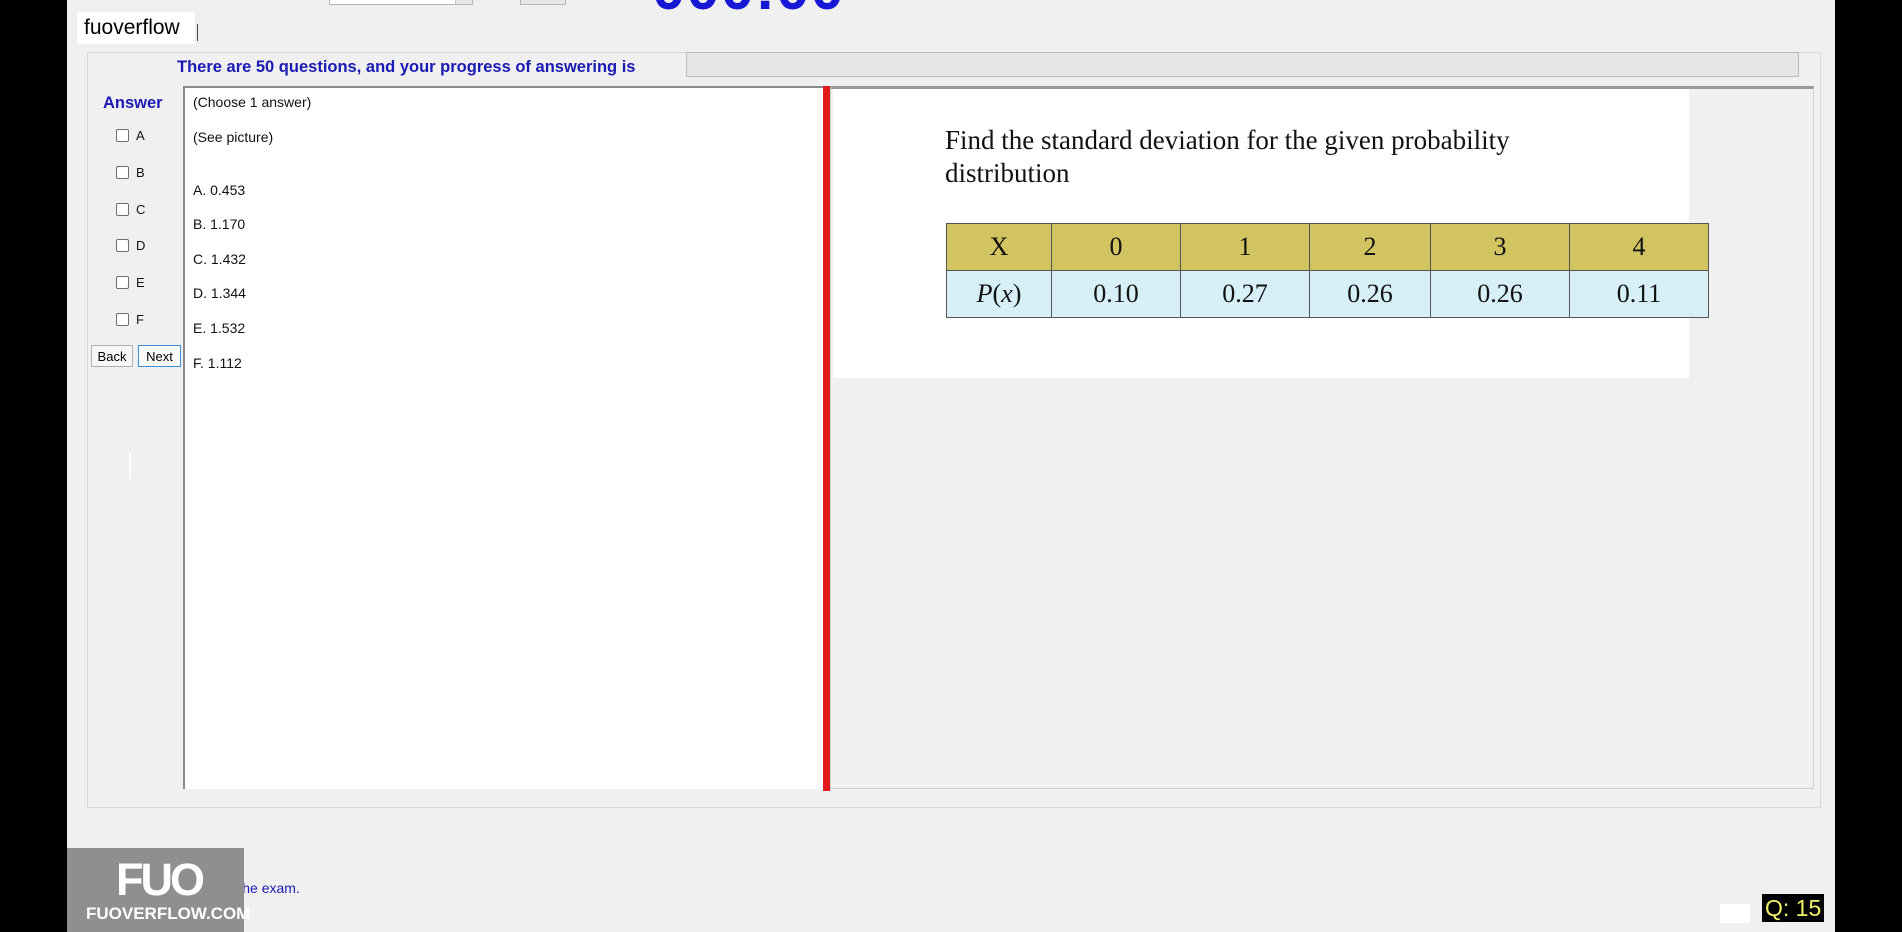 The image size is (1902, 932). I want to click on checkbox-b, so click(122, 172).